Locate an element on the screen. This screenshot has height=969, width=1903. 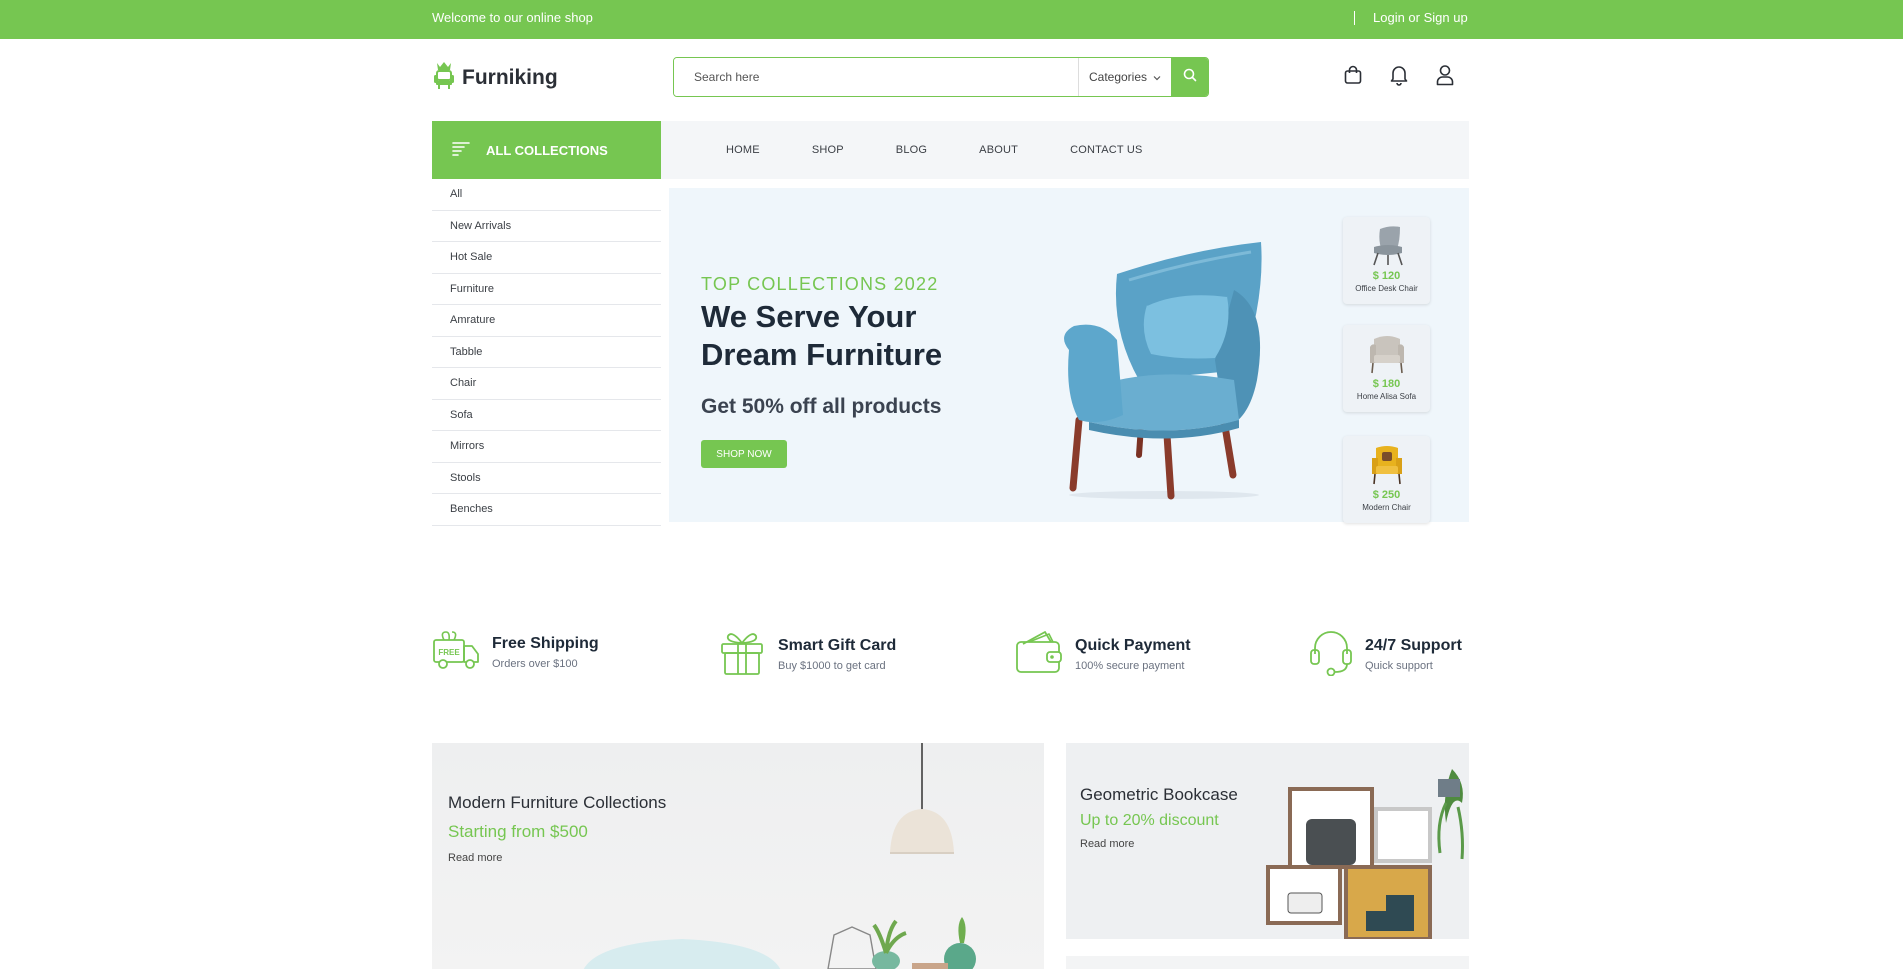
categories-label: Categories is located at coordinates (1118, 77).